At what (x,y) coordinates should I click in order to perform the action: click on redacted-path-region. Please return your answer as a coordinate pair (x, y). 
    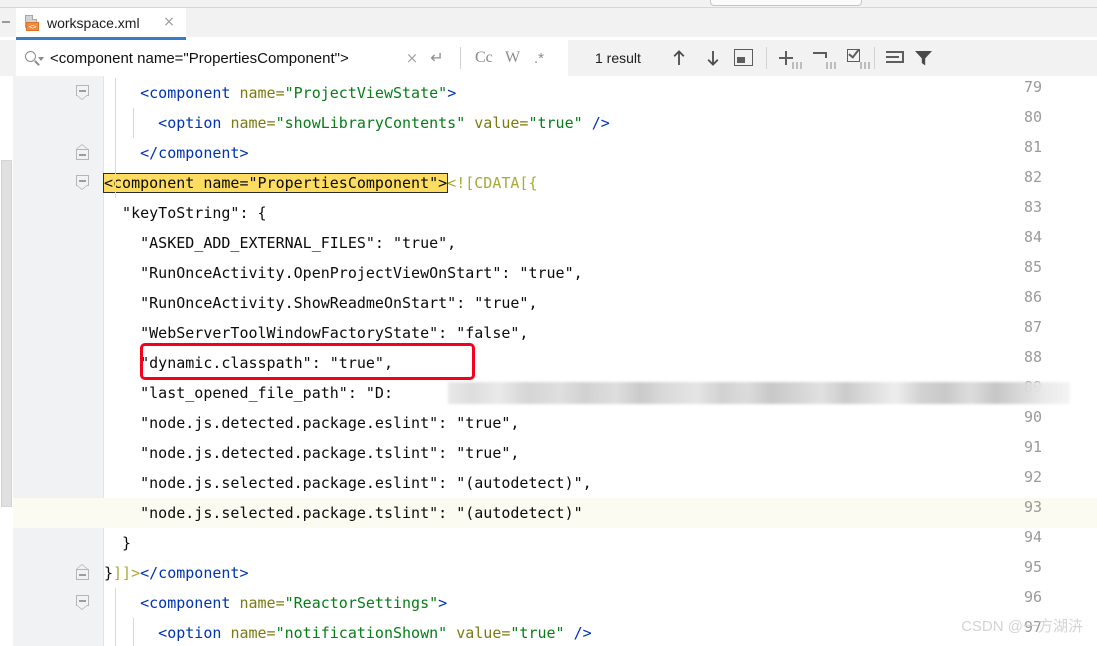
    Looking at the image, I should click on (759, 393).